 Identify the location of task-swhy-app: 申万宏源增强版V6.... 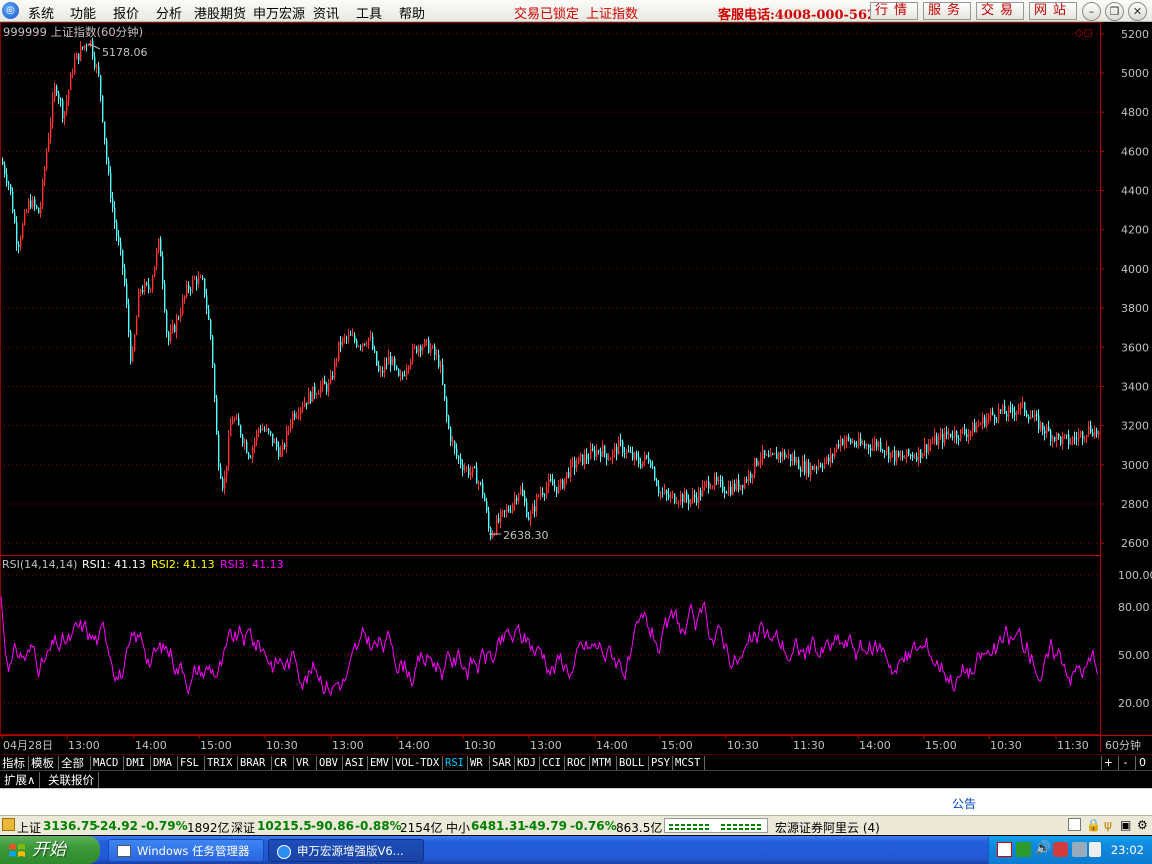
(346, 850).